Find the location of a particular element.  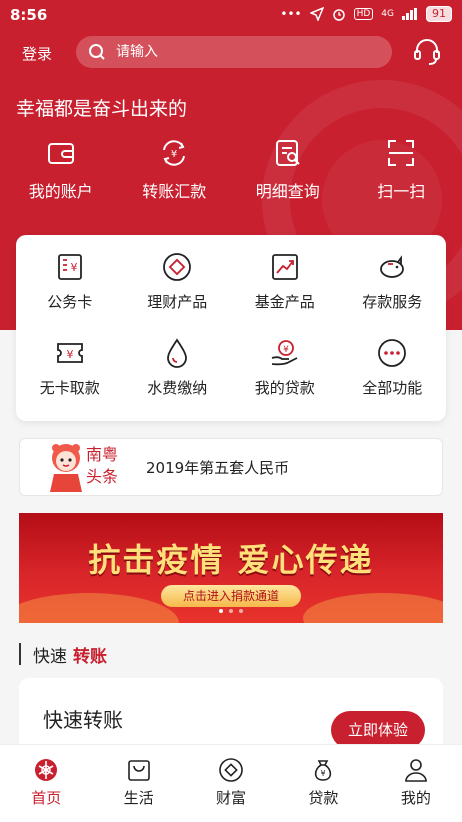

location-icon is located at coordinates (316, 14).